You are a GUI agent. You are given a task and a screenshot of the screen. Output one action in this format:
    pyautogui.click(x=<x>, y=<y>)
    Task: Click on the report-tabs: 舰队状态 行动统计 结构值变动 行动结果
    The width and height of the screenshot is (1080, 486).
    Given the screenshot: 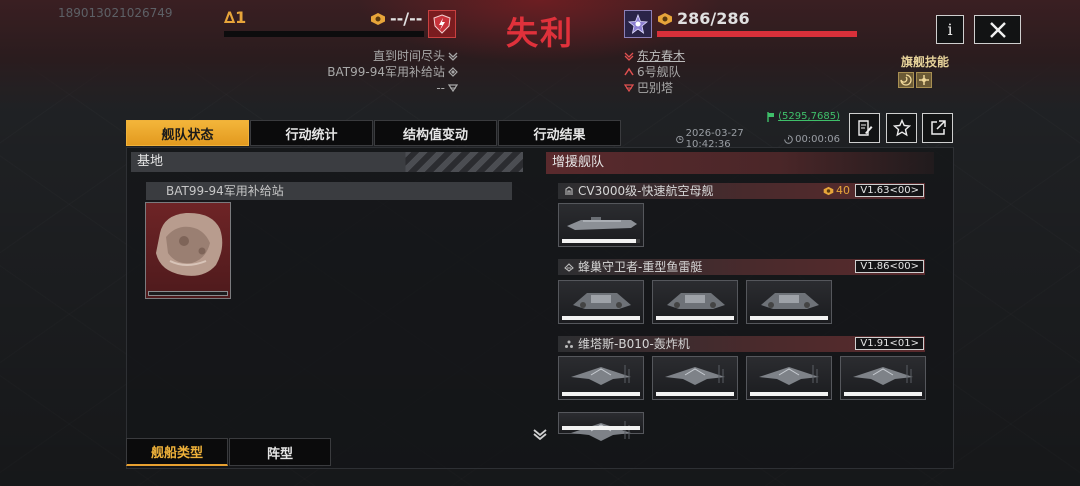 What is the action you would take?
    pyautogui.click(x=374, y=133)
    